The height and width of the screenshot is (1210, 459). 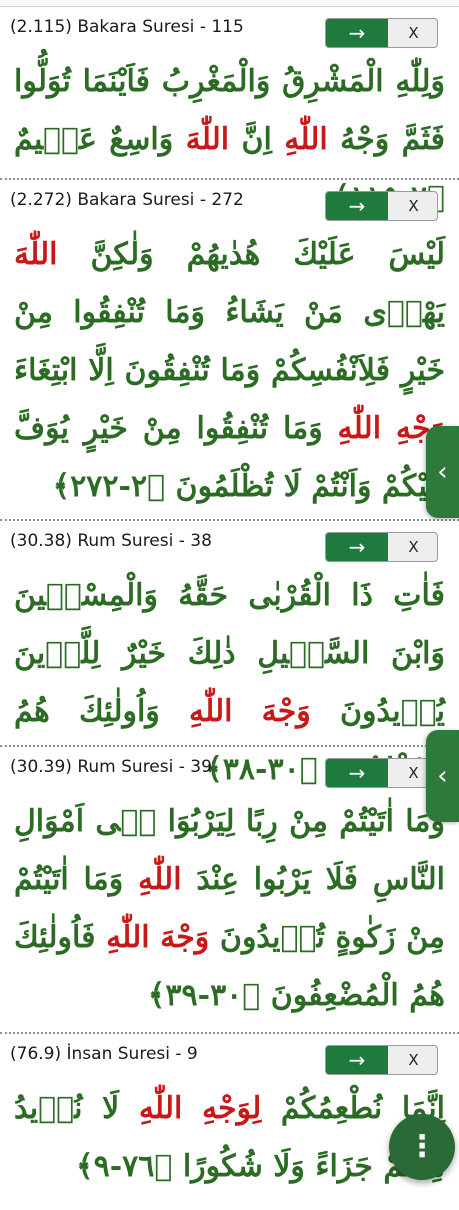 I want to click on verse-header: (76.9) İnsan Suresi - 9 → X, so click(x=229, y=1054).